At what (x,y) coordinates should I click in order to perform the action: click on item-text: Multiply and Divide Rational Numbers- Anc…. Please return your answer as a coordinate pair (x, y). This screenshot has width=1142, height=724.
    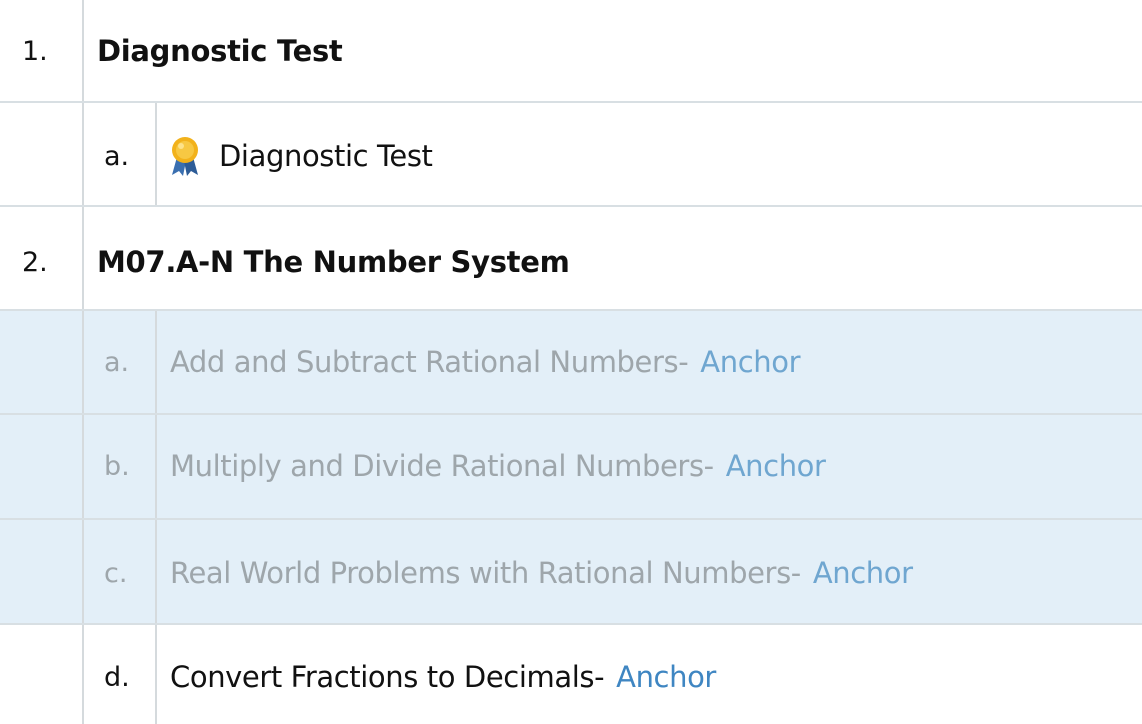
    Looking at the image, I should click on (498, 466).